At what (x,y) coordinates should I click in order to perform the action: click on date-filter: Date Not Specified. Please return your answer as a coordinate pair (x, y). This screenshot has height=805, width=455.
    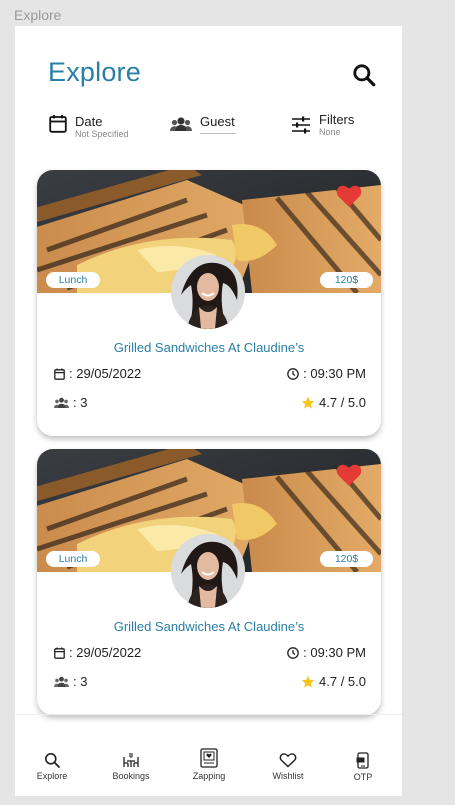
    Looking at the image, I should click on (89, 127).